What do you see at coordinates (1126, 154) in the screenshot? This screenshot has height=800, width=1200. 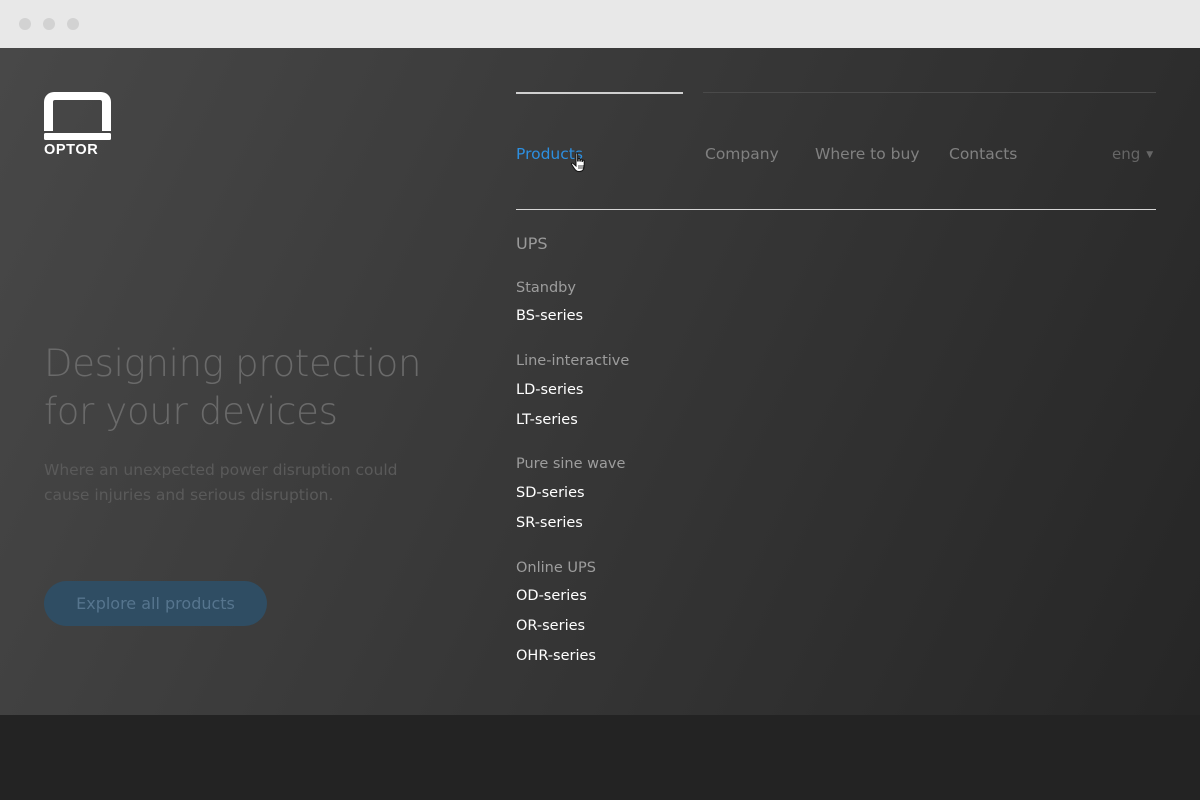 I see `language-label: eng` at bounding box center [1126, 154].